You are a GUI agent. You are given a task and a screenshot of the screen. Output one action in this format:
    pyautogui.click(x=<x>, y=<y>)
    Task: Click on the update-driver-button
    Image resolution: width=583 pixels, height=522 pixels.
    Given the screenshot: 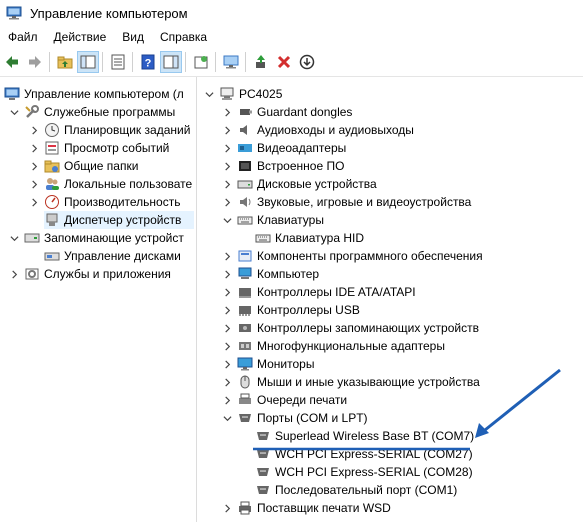 What is the action you would take?
    pyautogui.click(x=261, y=62)
    